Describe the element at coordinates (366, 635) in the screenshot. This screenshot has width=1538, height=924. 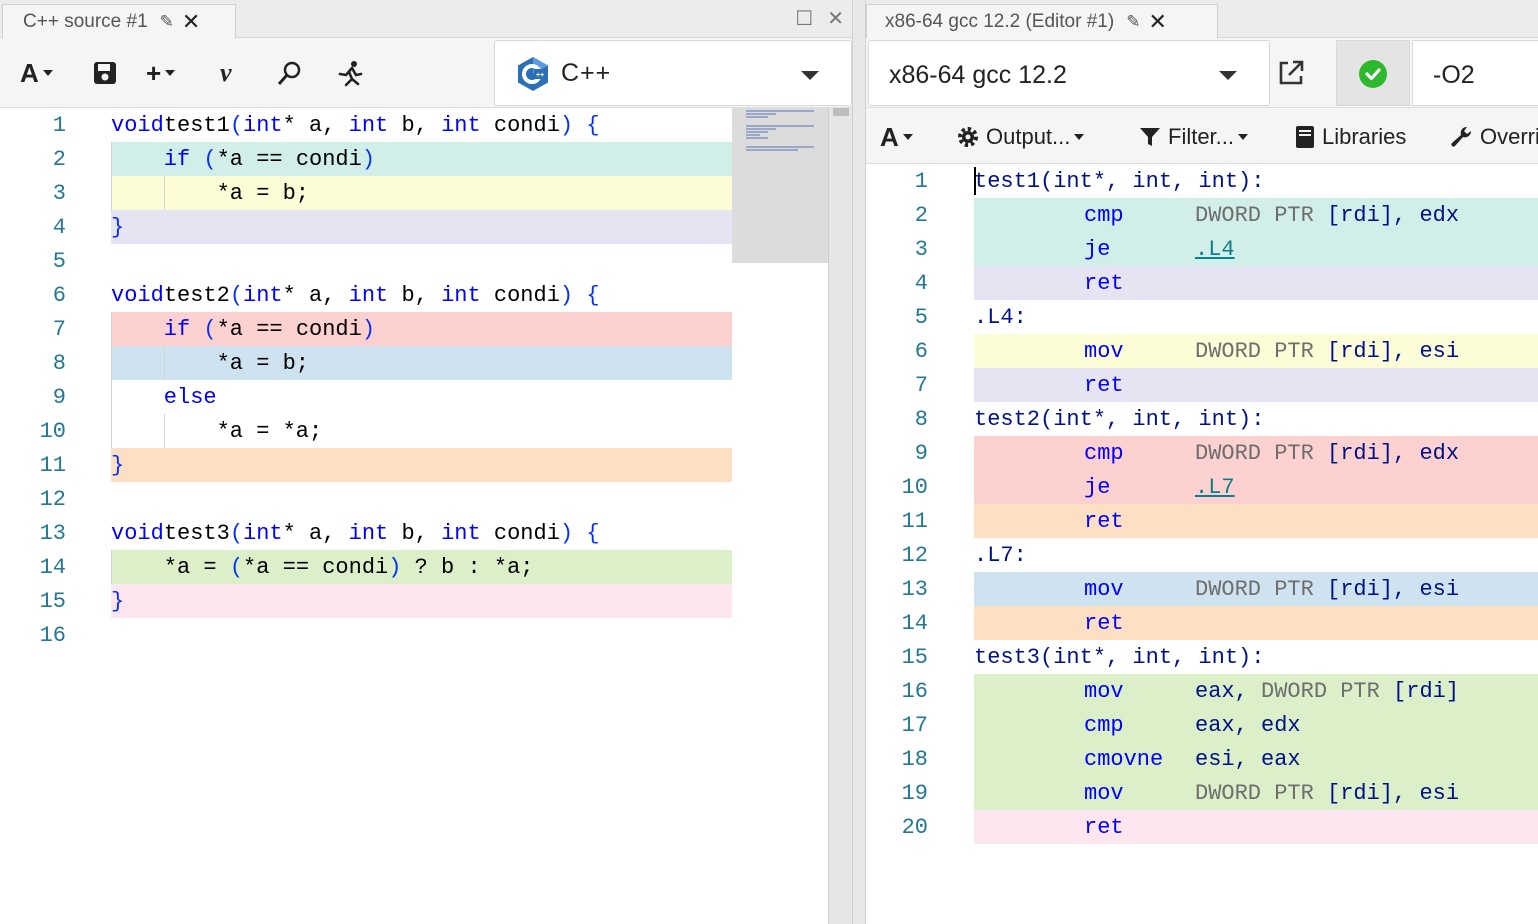
I see `source-line: 16` at that location.